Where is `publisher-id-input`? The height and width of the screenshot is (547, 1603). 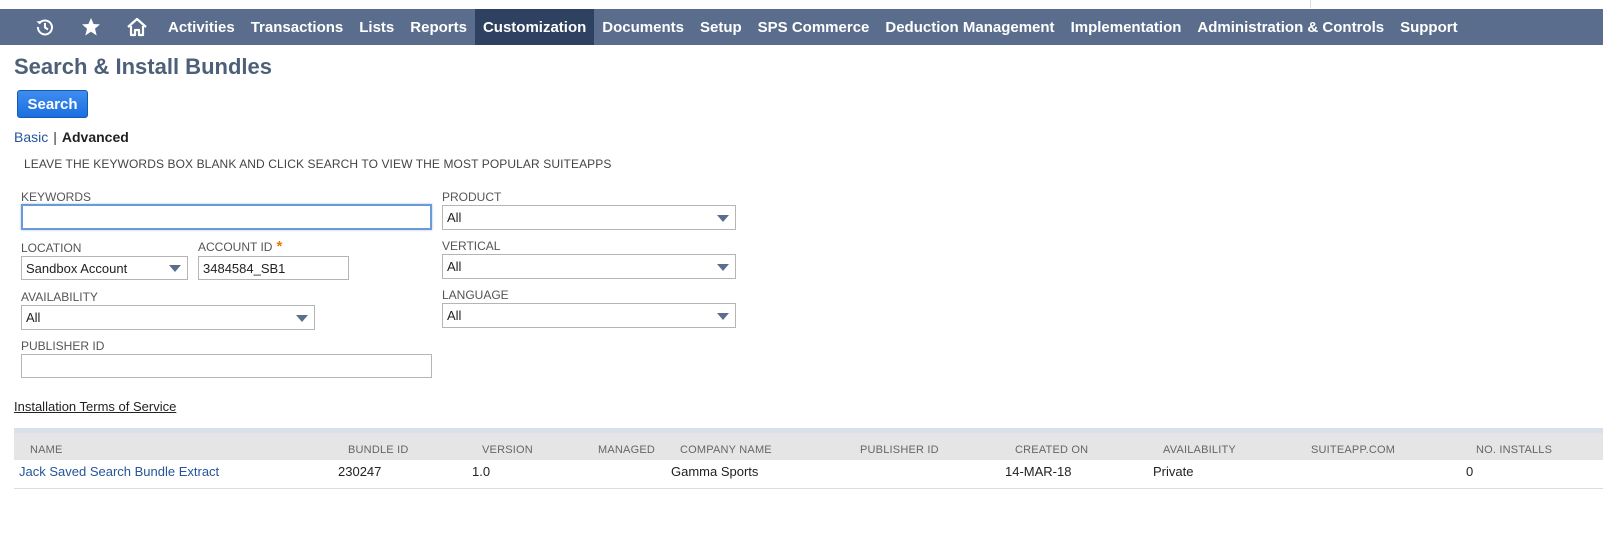
publisher-id-input is located at coordinates (226, 366).